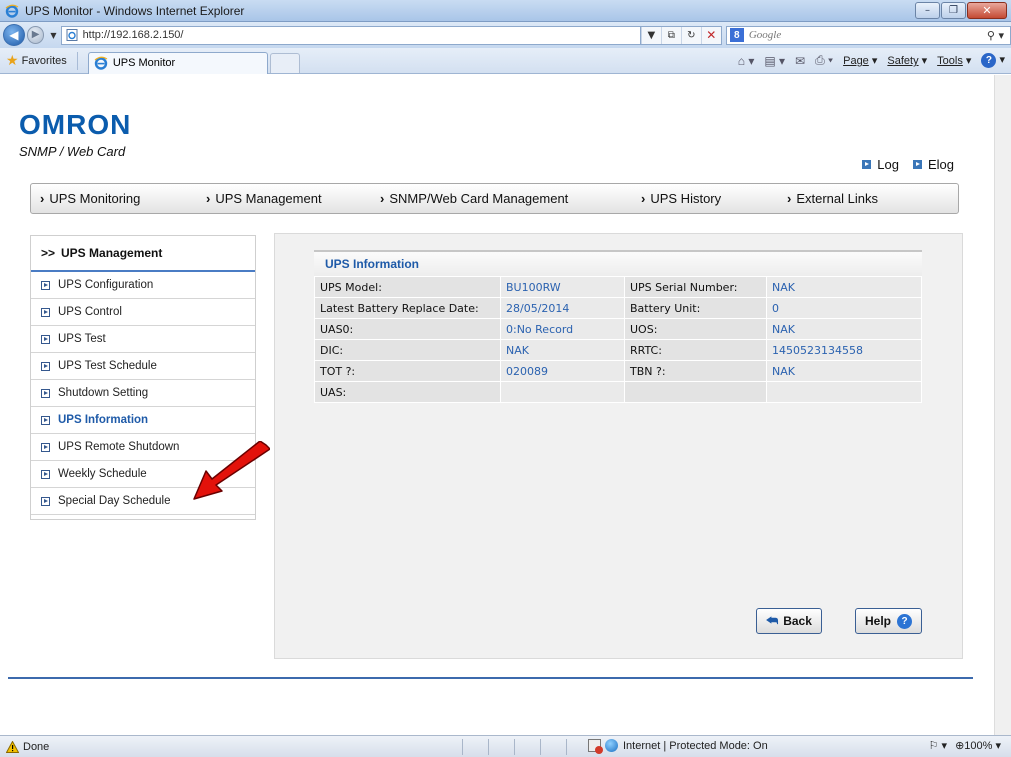 This screenshot has width=1011, height=757. Describe the element at coordinates (844, 392) in the screenshot. I see `info-value` at that location.